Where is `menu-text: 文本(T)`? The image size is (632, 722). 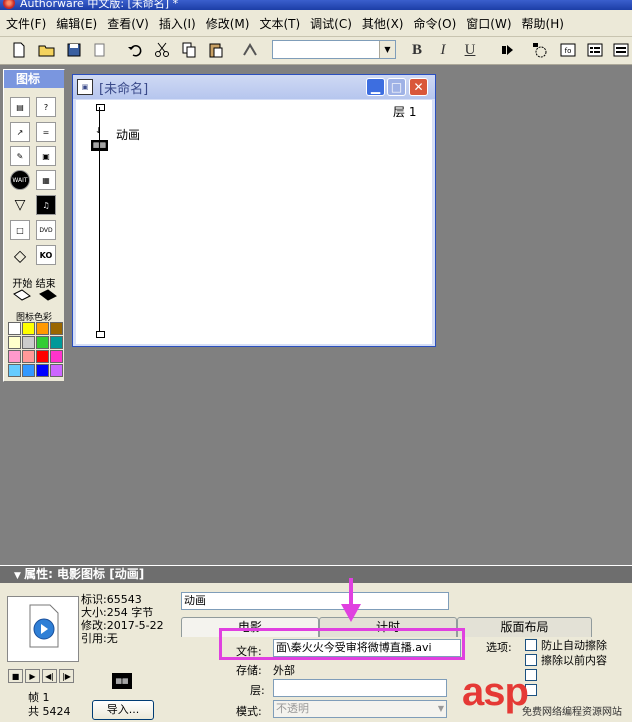
menu-text: 文本(T) is located at coordinates (276, 23).